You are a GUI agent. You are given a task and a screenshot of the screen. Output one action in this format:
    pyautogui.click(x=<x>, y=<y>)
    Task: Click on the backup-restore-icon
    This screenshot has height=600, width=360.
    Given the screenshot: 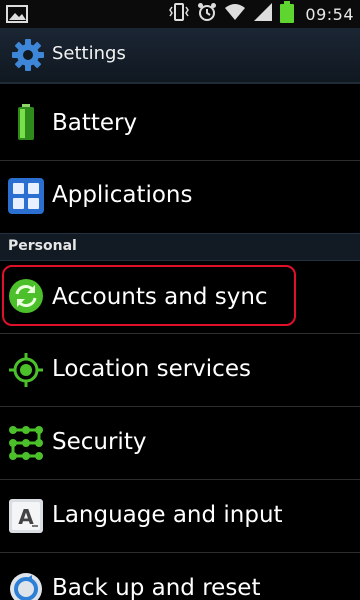 What is the action you would take?
    pyautogui.click(x=26, y=585)
    